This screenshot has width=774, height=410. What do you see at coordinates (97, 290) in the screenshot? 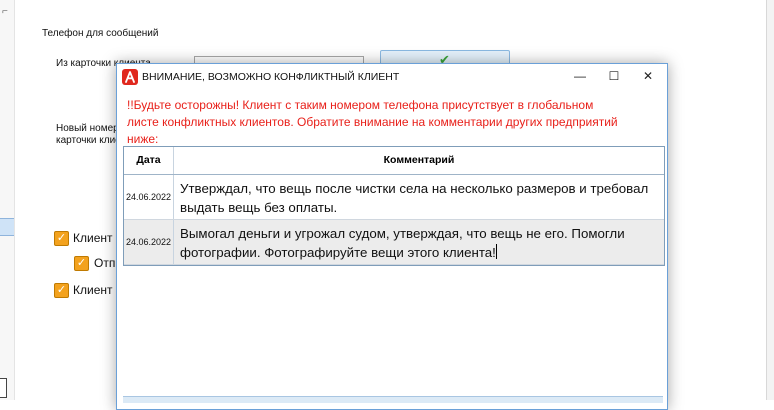
I see `checkbox-client-2-label: Клиент с` at bounding box center [97, 290].